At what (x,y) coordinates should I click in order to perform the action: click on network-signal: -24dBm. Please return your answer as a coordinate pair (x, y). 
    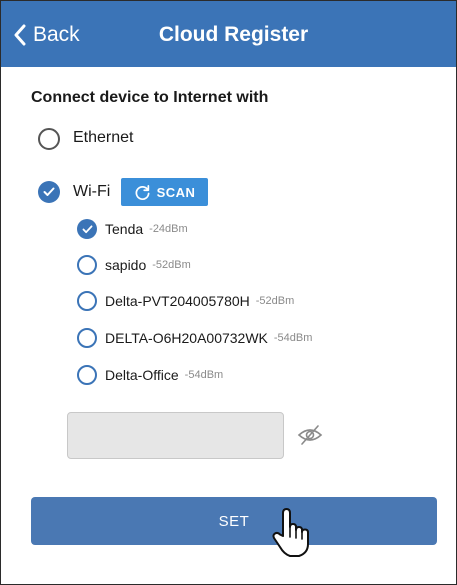
    Looking at the image, I should click on (168, 229).